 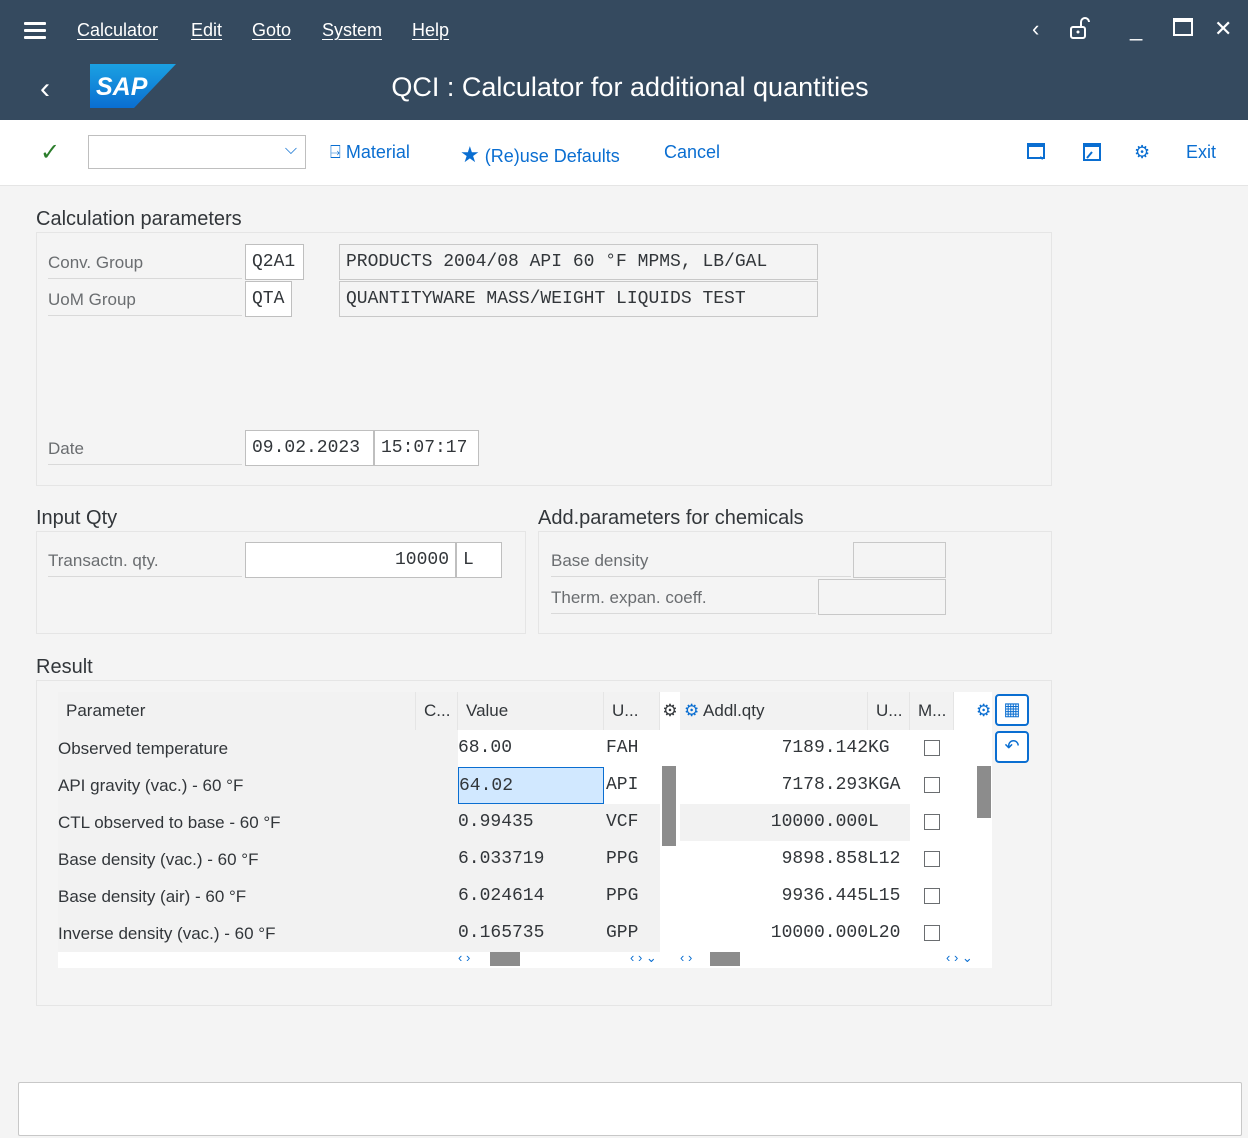 What do you see at coordinates (1223, 29) in the screenshot?
I see `close-icon: ✕` at bounding box center [1223, 29].